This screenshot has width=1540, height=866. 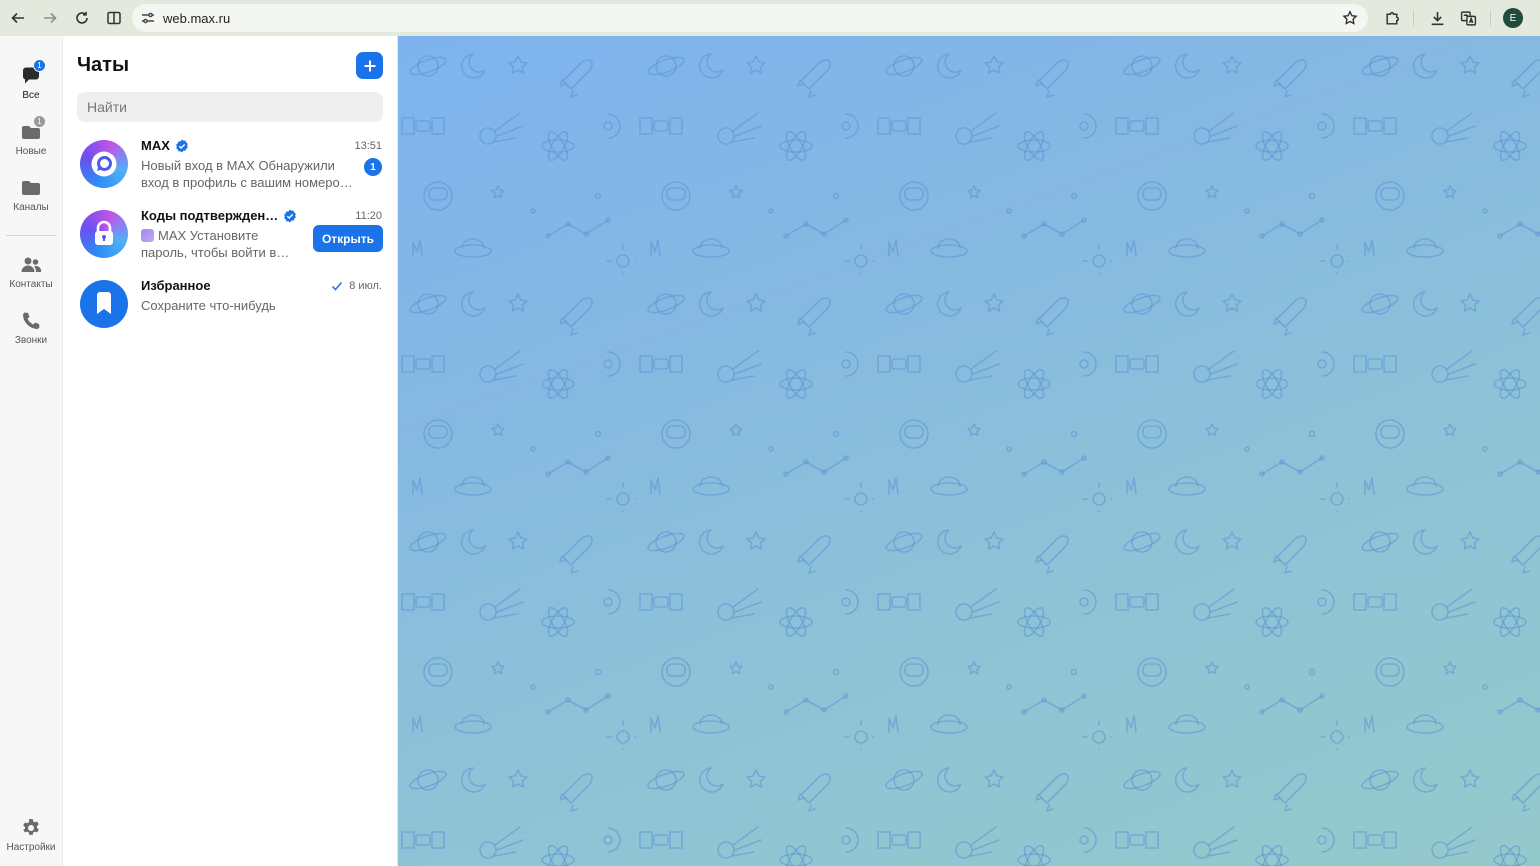 What do you see at coordinates (148, 18) in the screenshot?
I see `site-settings-icon` at bounding box center [148, 18].